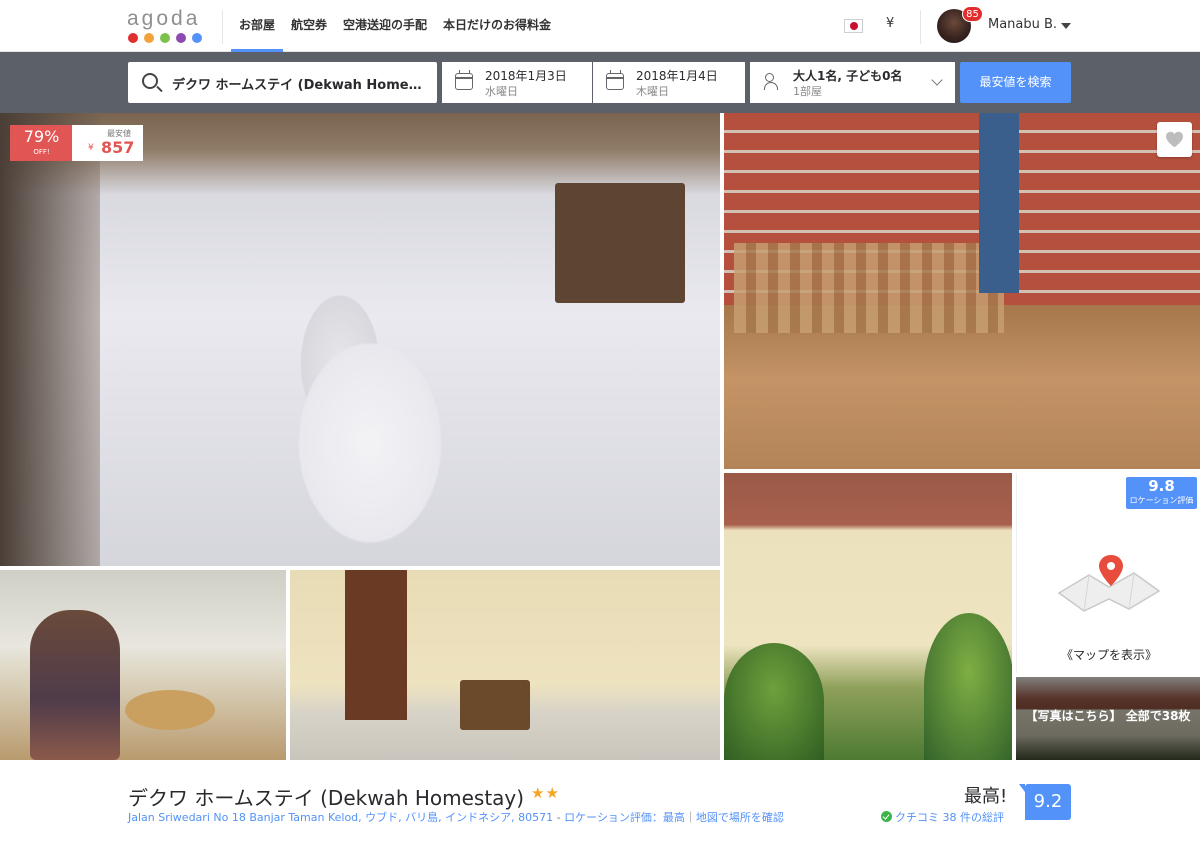  What do you see at coordinates (1161, 486) in the screenshot?
I see `location-score: 9.8` at bounding box center [1161, 486].